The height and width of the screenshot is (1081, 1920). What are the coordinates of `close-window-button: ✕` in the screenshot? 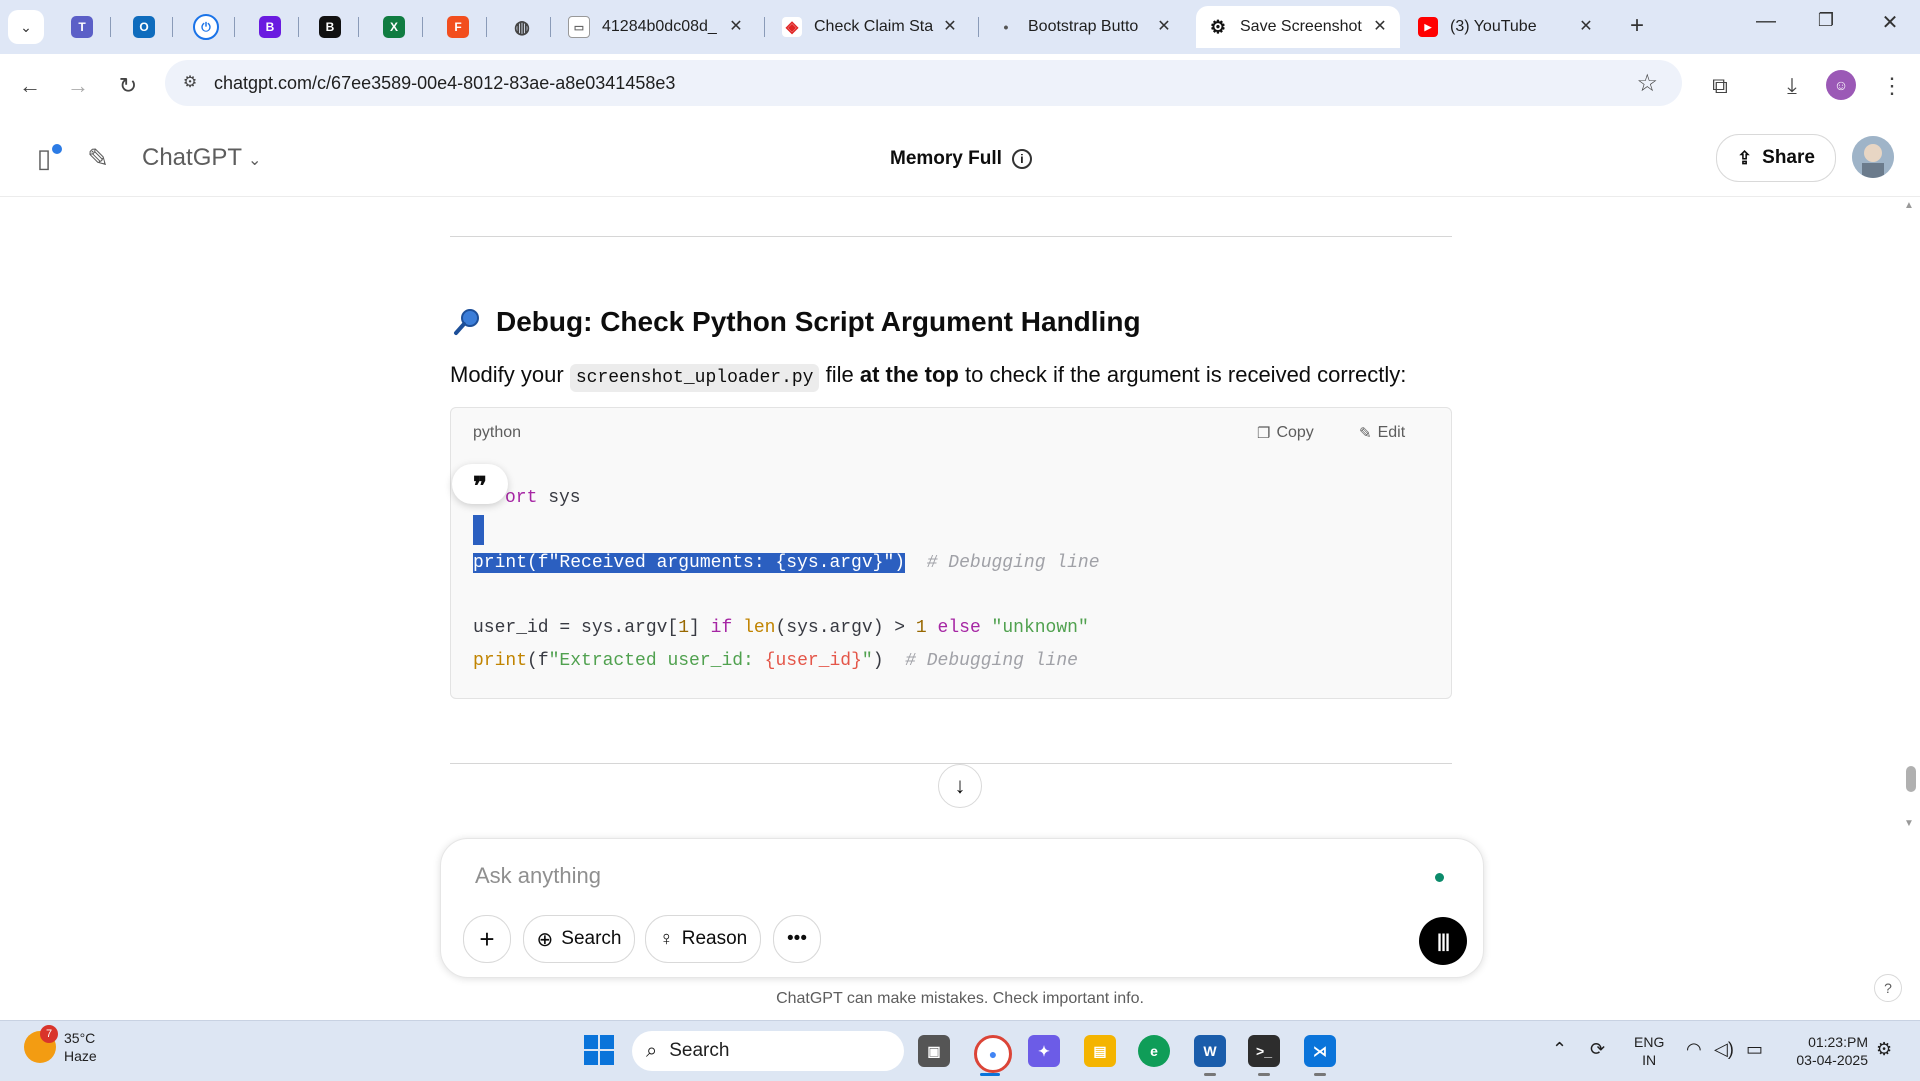 It's located at (1890, 22).